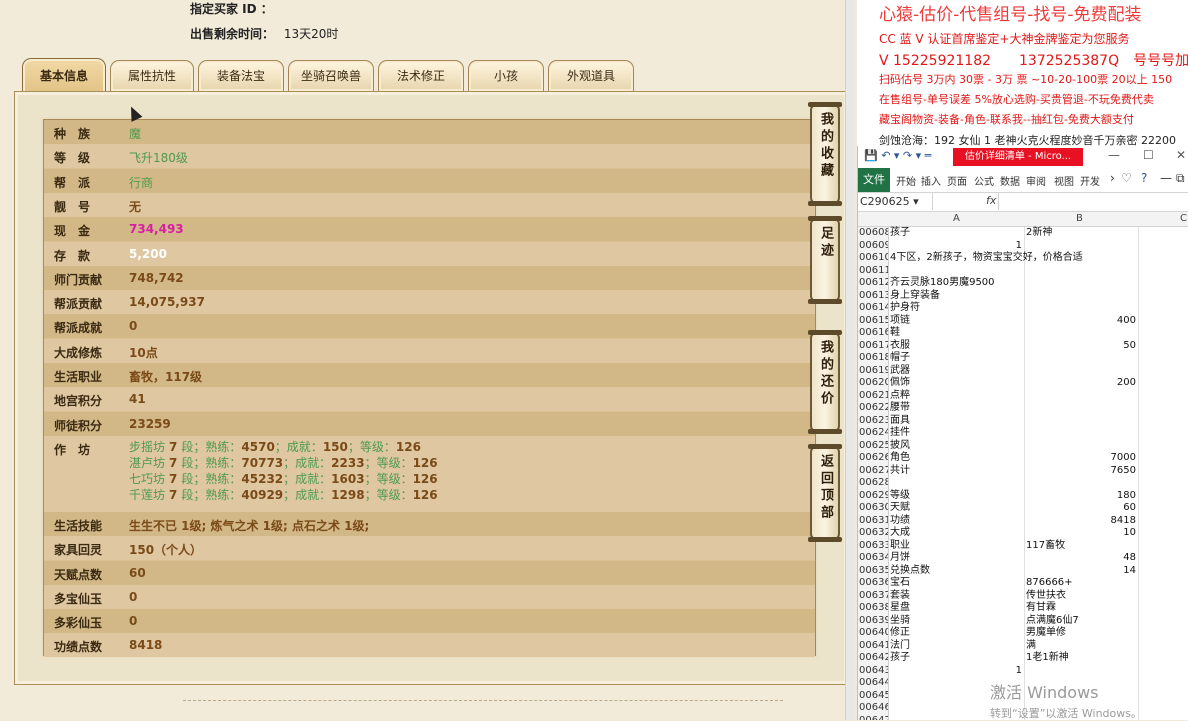 The width and height of the screenshot is (1188, 721). I want to click on minimize-ribbon-icon: —, so click(1166, 178).